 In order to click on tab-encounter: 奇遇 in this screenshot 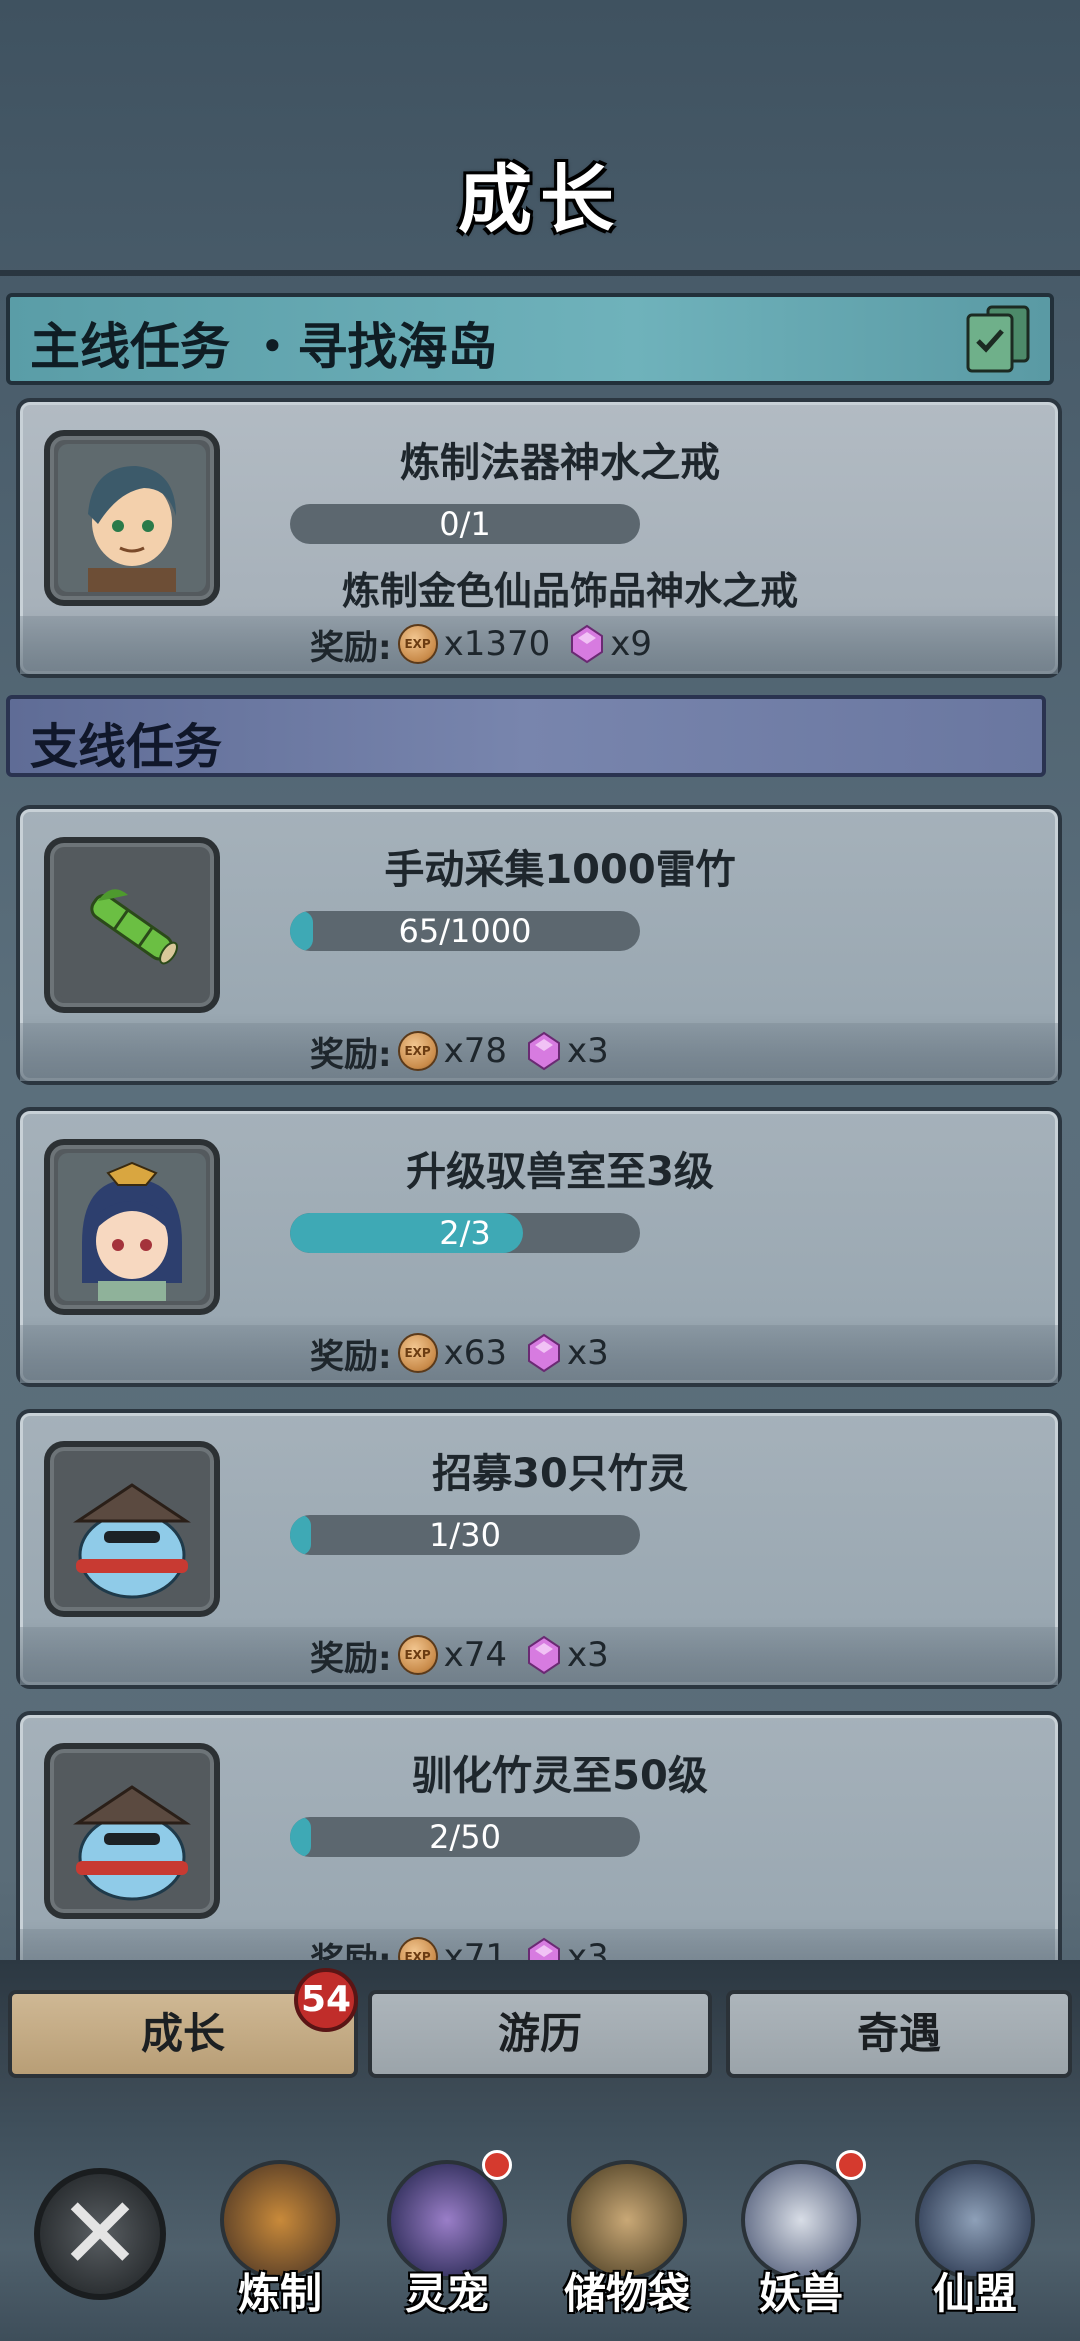, I will do `click(899, 2034)`.